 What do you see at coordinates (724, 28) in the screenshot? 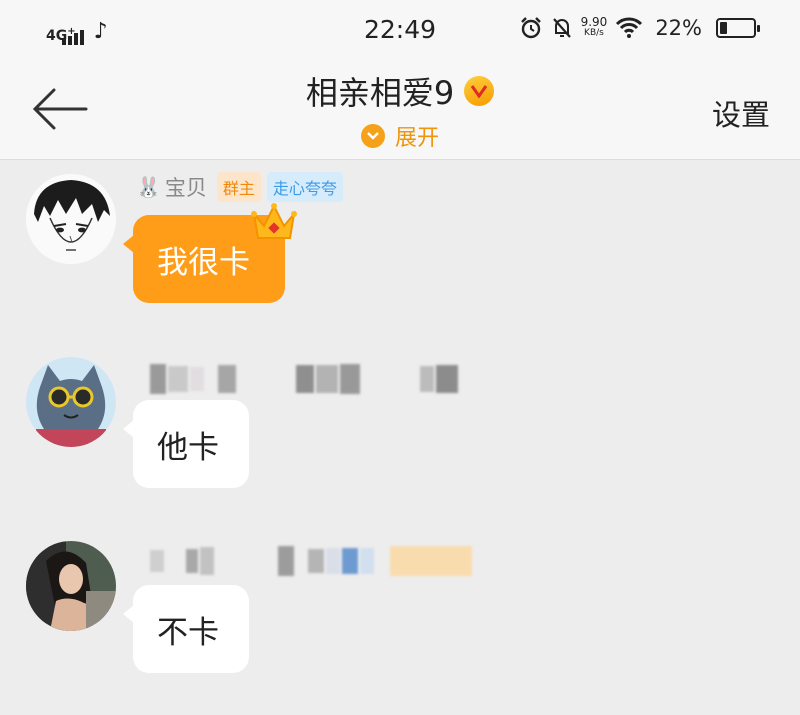
I see `battery-fill` at bounding box center [724, 28].